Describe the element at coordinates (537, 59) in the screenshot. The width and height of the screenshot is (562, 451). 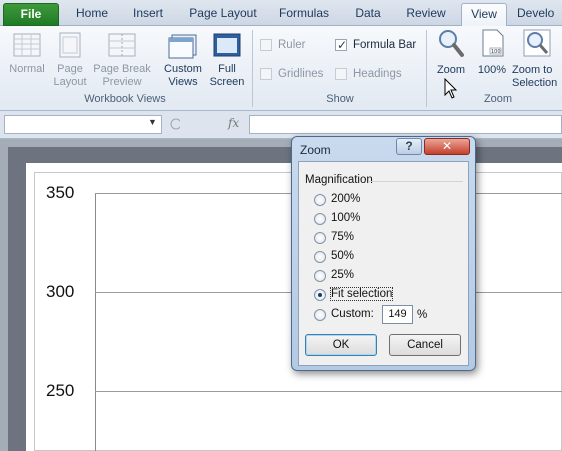
I see `zoom-to-selection-button: Zoom to Selection` at that location.